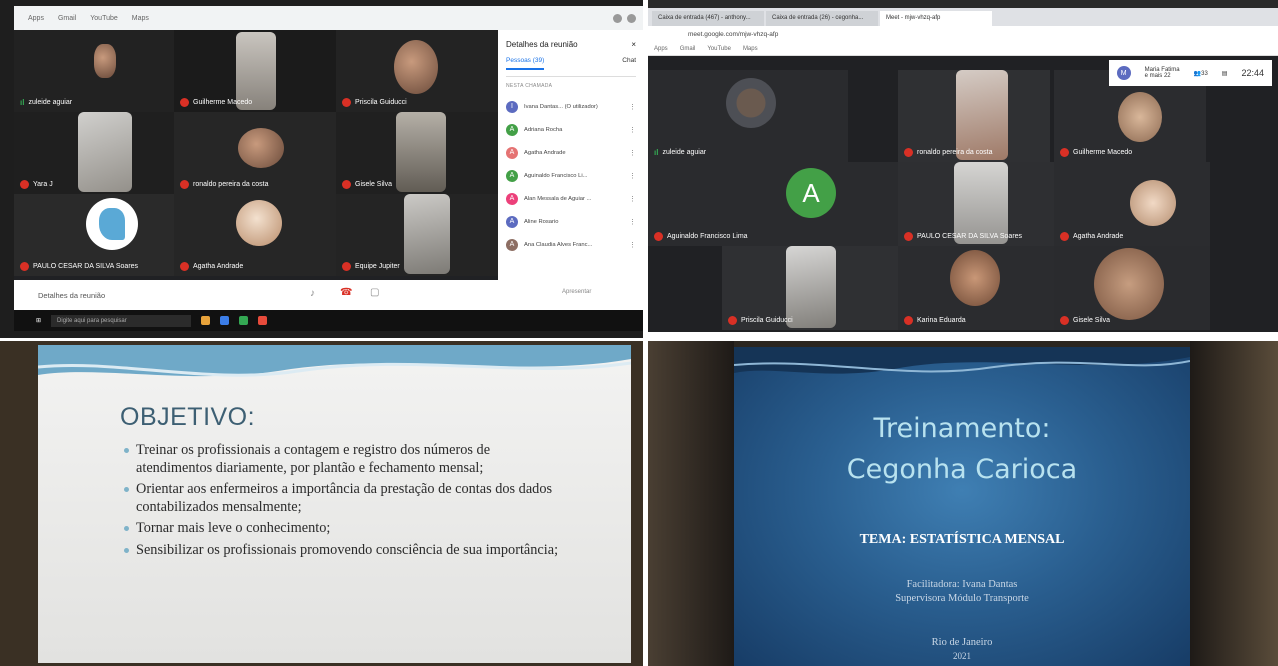 The image size is (1278, 666). Describe the element at coordinates (225, 320) in the screenshot. I see `mail-icon` at that location.